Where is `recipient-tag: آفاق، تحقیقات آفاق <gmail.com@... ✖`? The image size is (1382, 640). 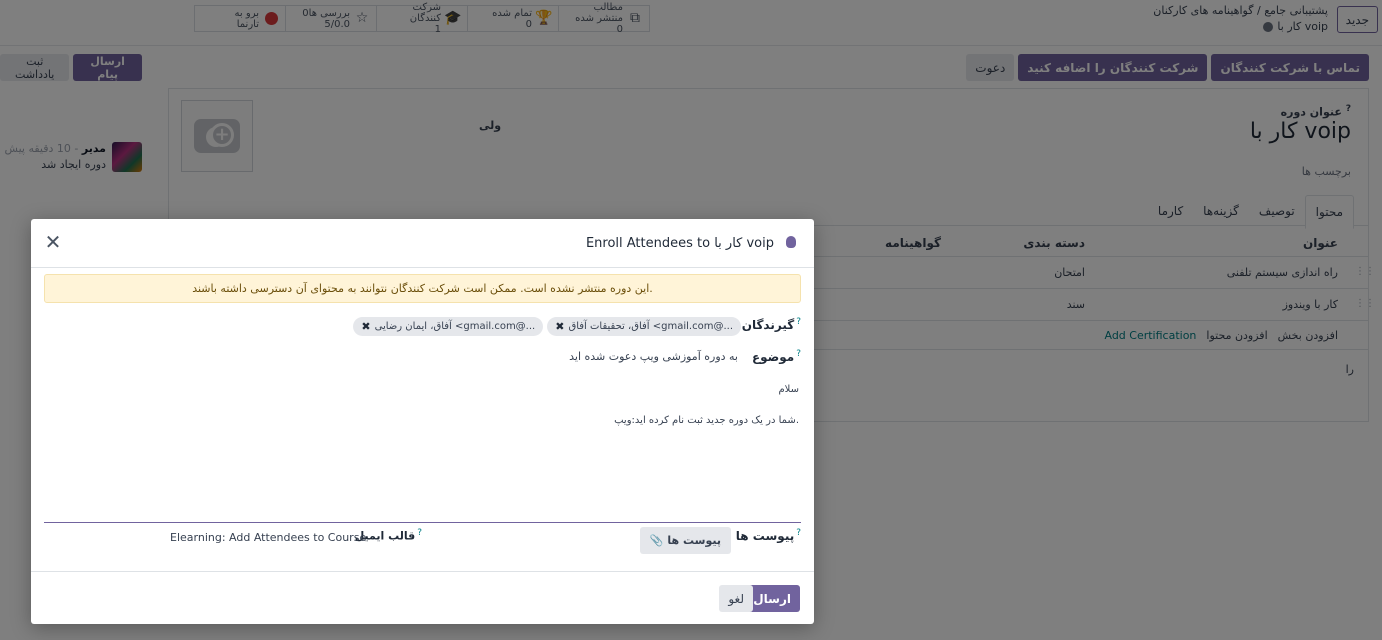 recipient-tag: آفاق، تحقیقات آفاق <gmail.com@... ✖ is located at coordinates (644, 326).